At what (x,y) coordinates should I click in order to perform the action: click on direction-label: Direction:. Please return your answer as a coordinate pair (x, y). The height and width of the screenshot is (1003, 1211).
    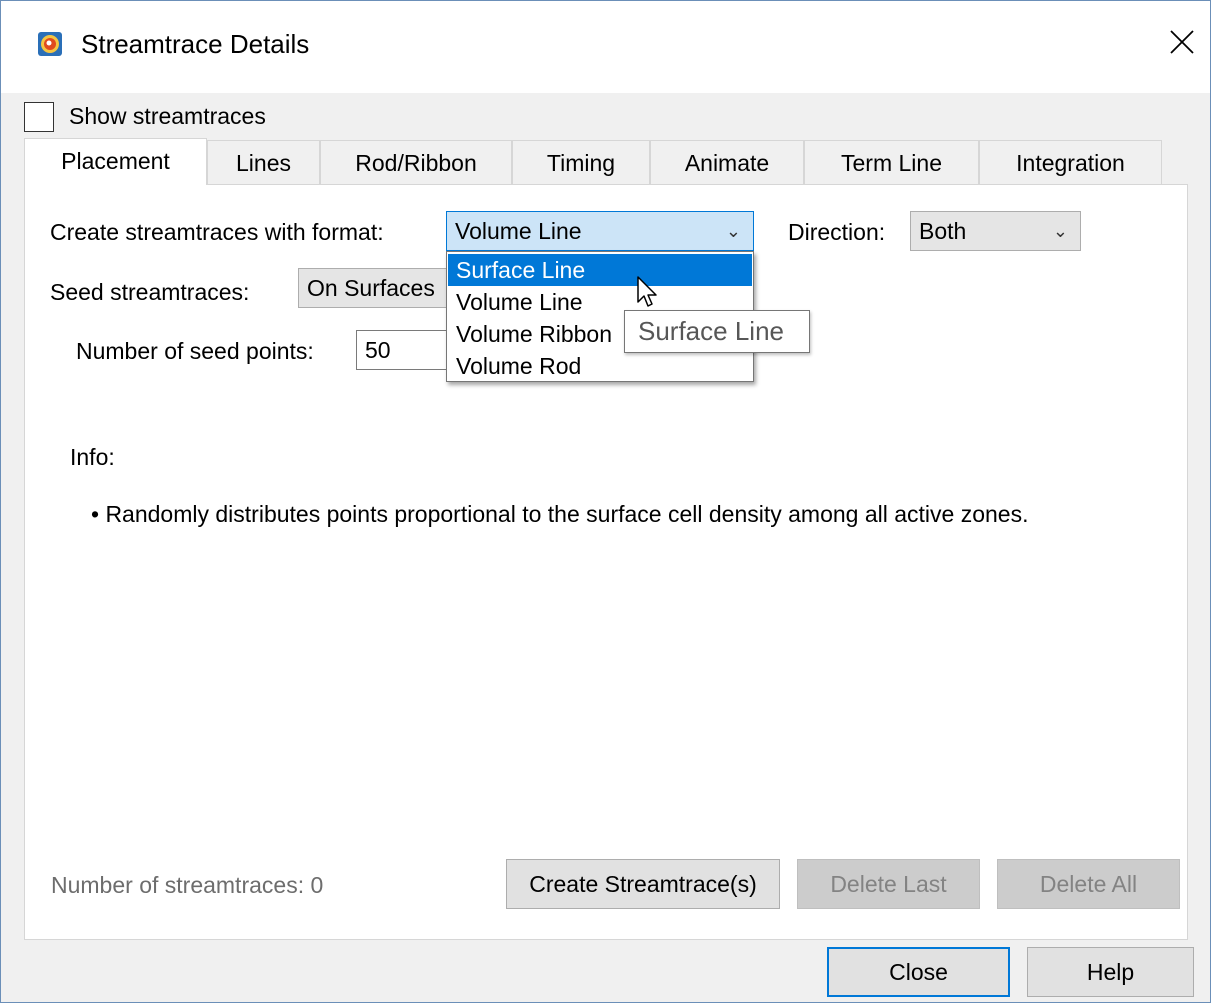
    Looking at the image, I should click on (837, 232).